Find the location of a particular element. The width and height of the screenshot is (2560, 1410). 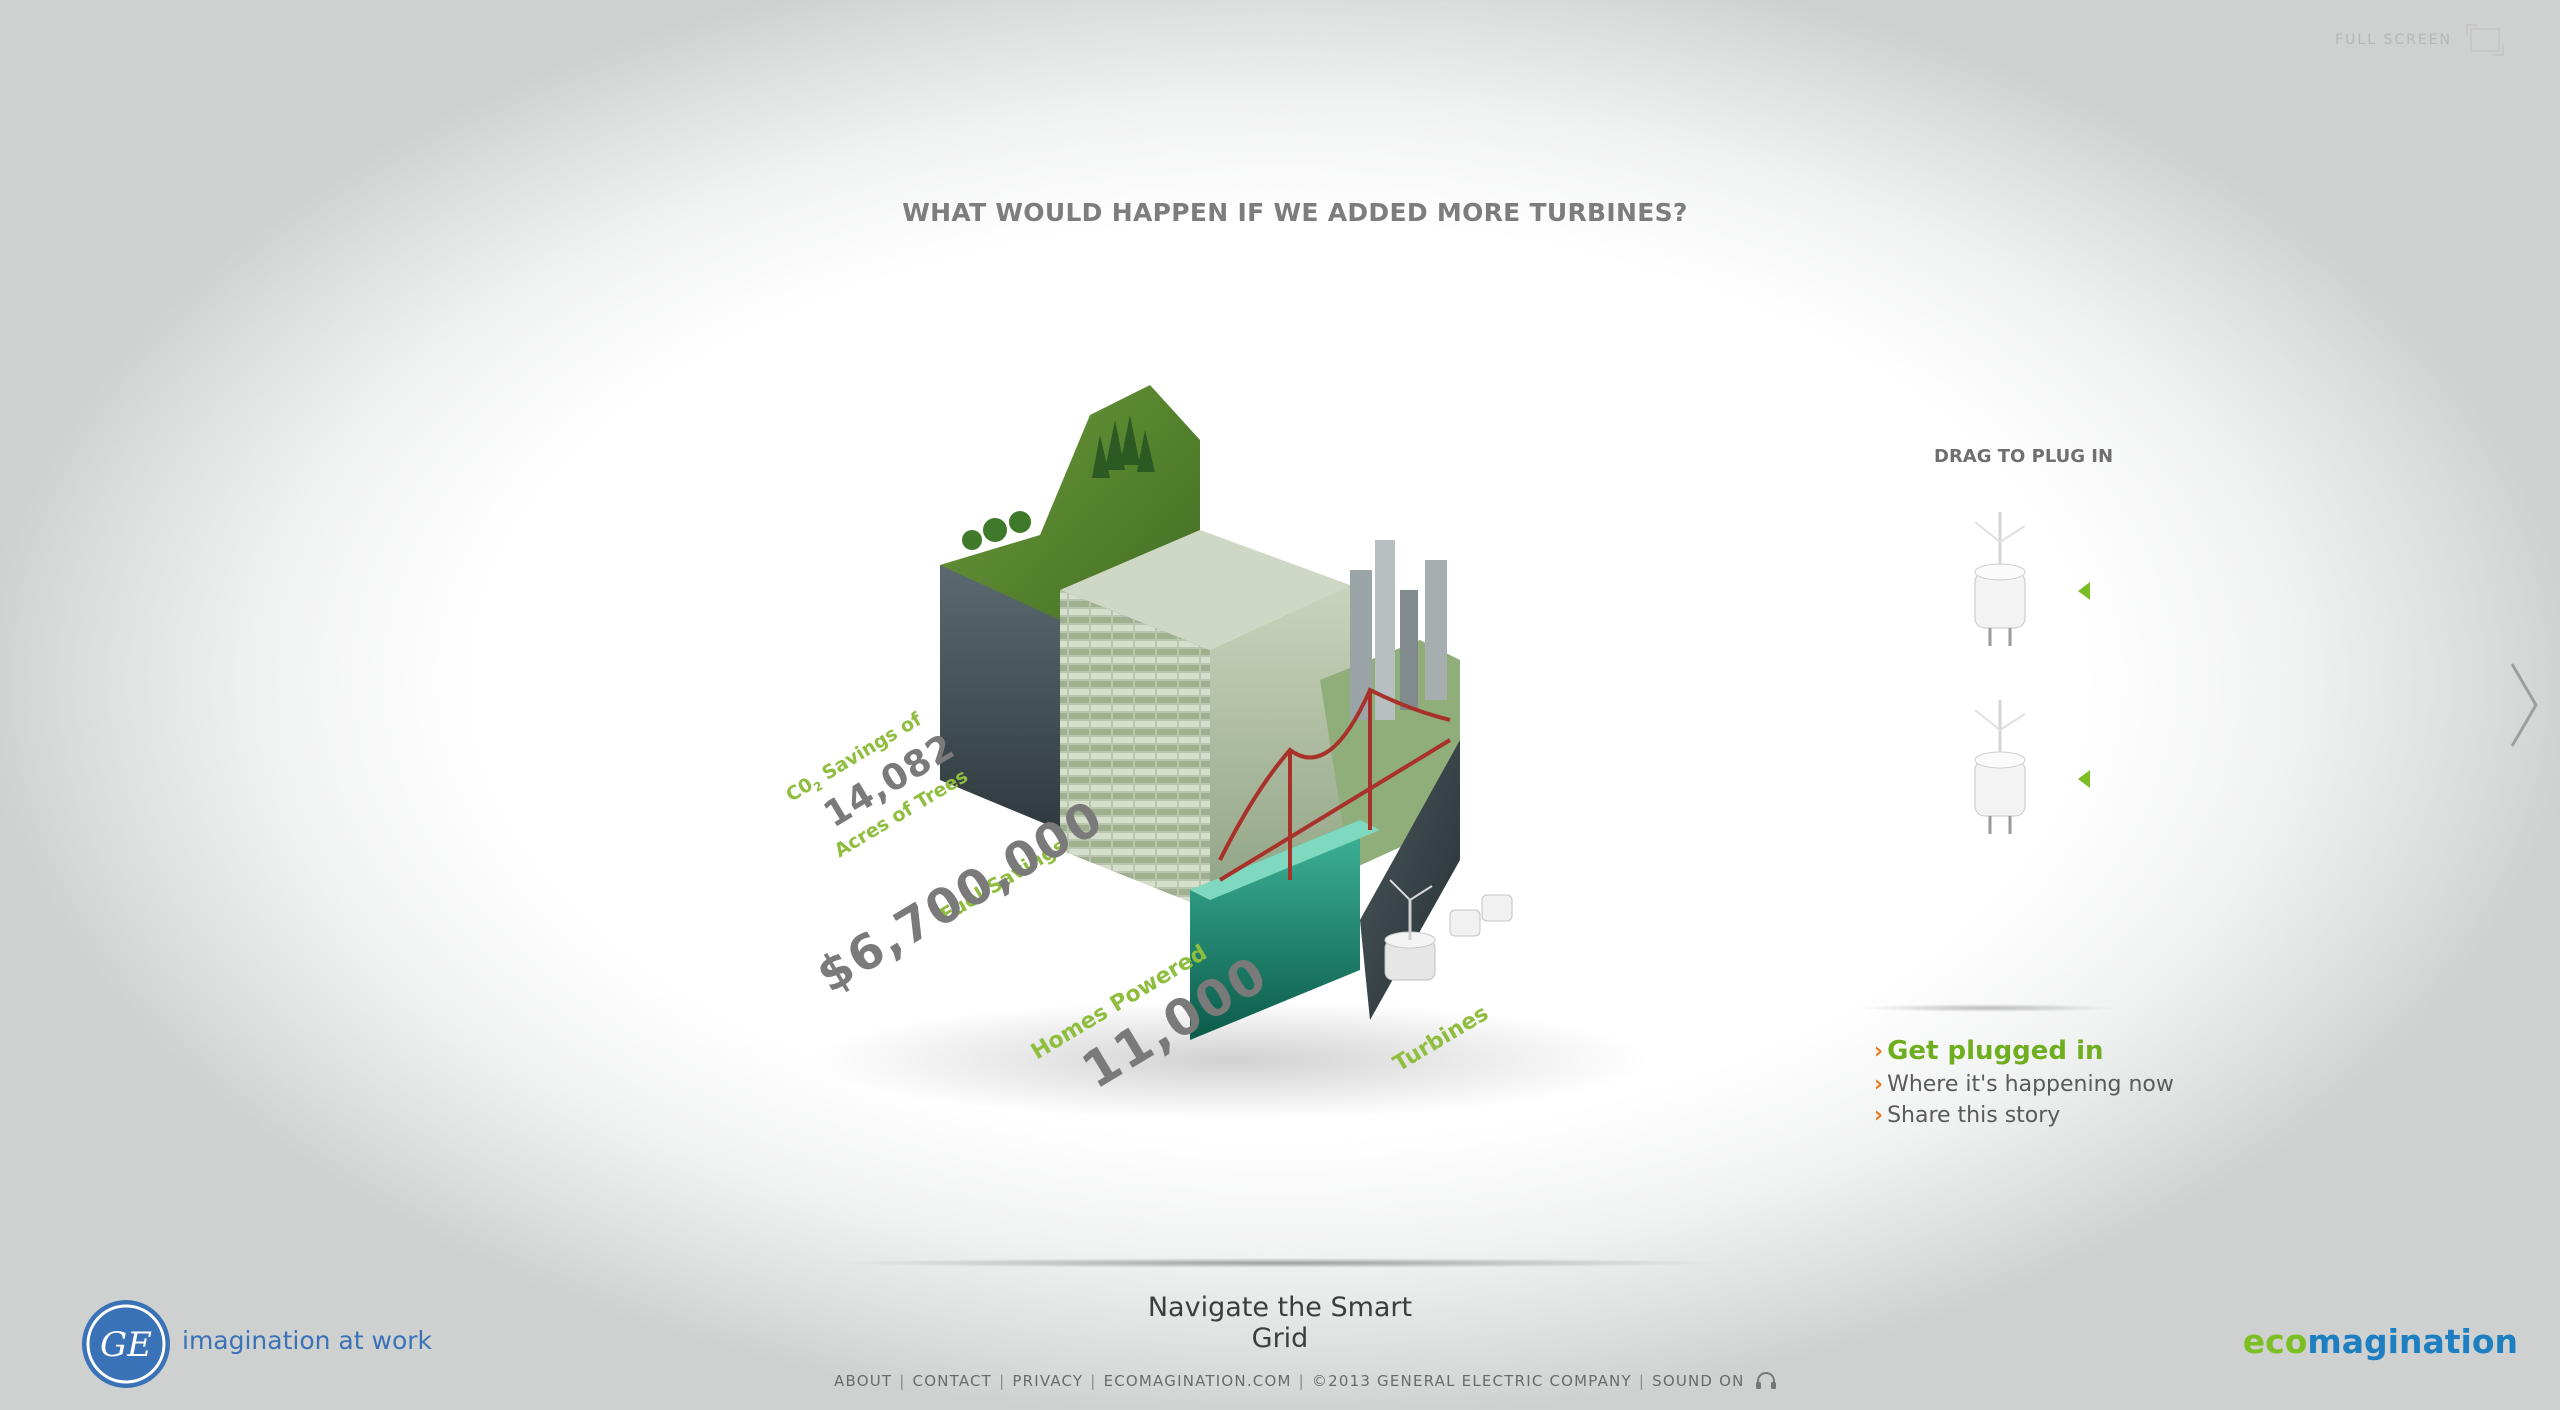

ge-tagline: imagination at work is located at coordinates (307, 1340).